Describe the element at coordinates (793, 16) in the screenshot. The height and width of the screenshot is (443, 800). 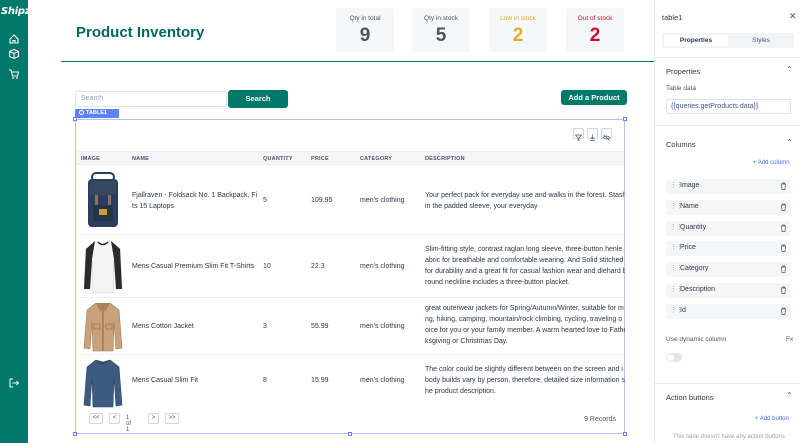
I see `close-icon: ✕` at that location.